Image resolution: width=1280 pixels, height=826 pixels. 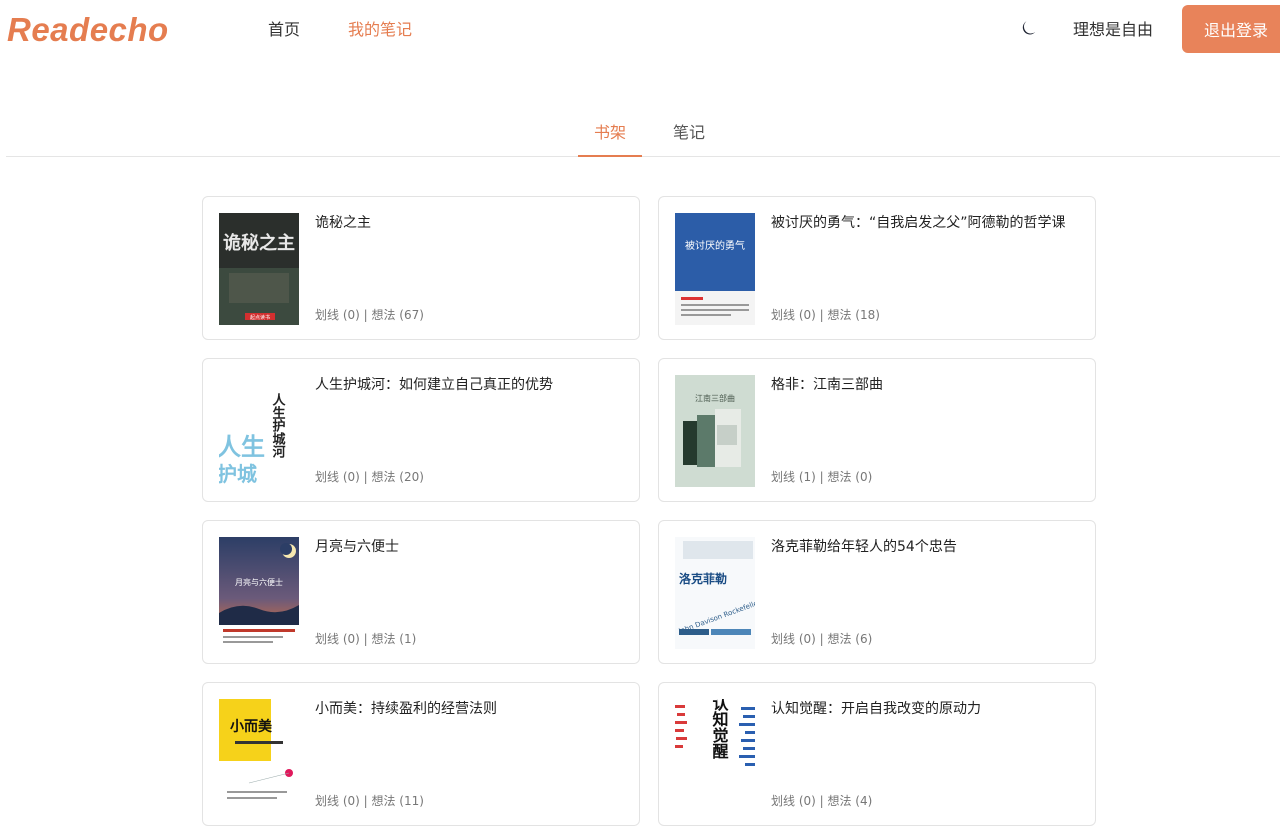 What do you see at coordinates (369, 801) in the screenshot?
I see `book-stats: 划线 (0) | 想法 (11)` at bounding box center [369, 801].